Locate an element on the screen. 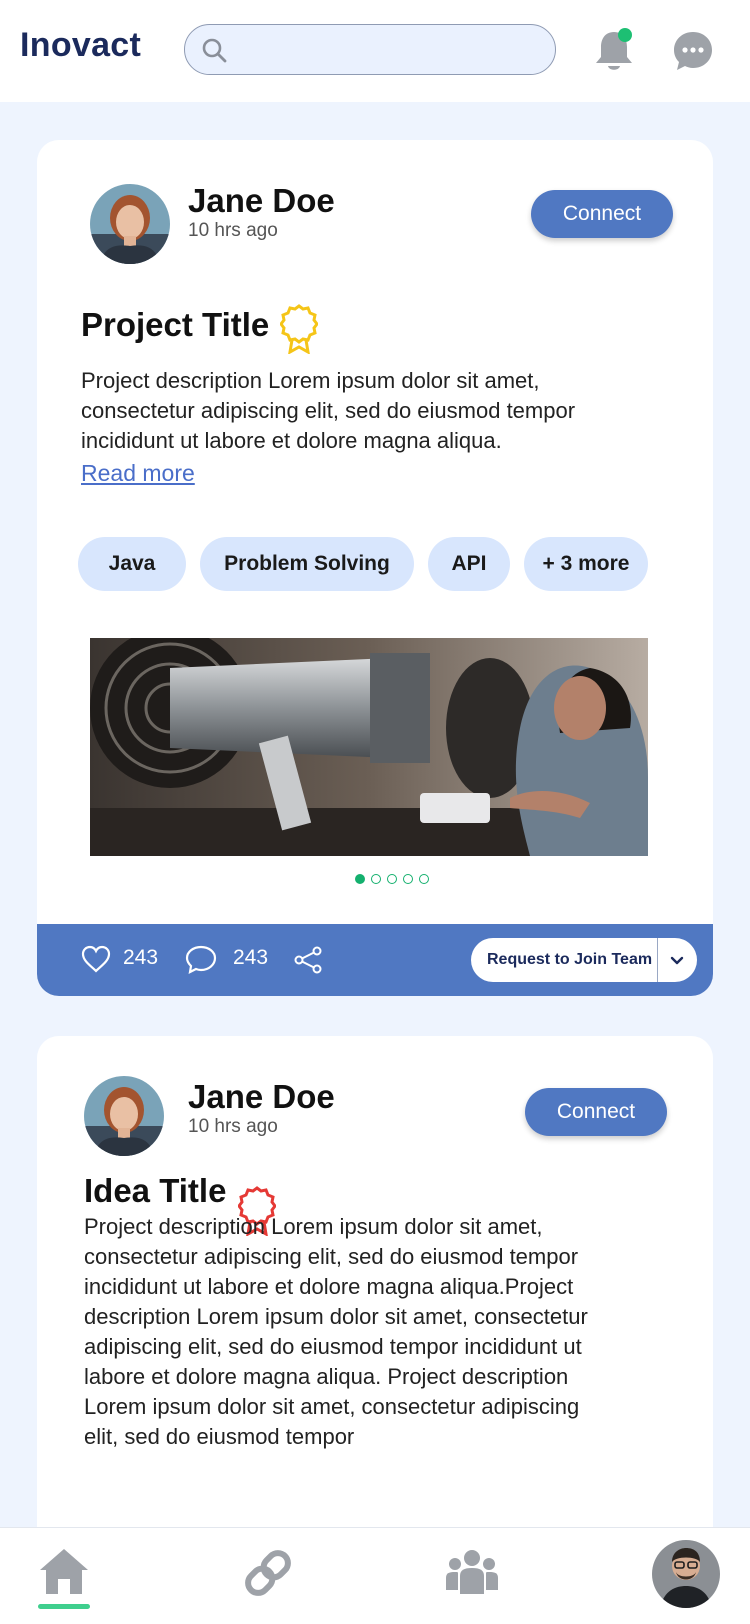 The width and height of the screenshot is (750, 1624). like-heart-icon is located at coordinates (96, 959).